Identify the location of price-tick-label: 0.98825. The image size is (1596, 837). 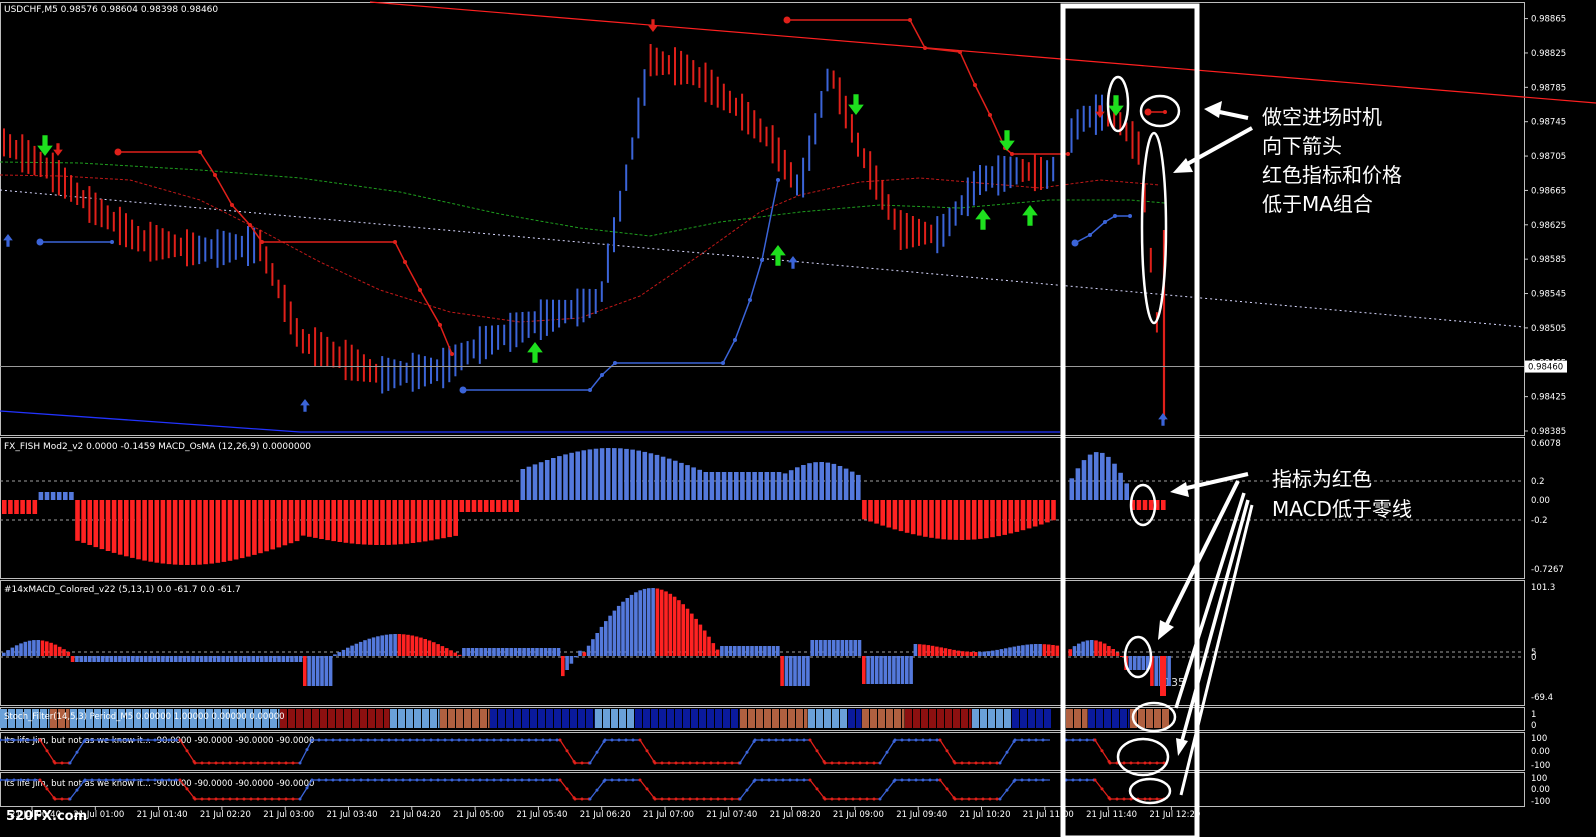
(1548, 54).